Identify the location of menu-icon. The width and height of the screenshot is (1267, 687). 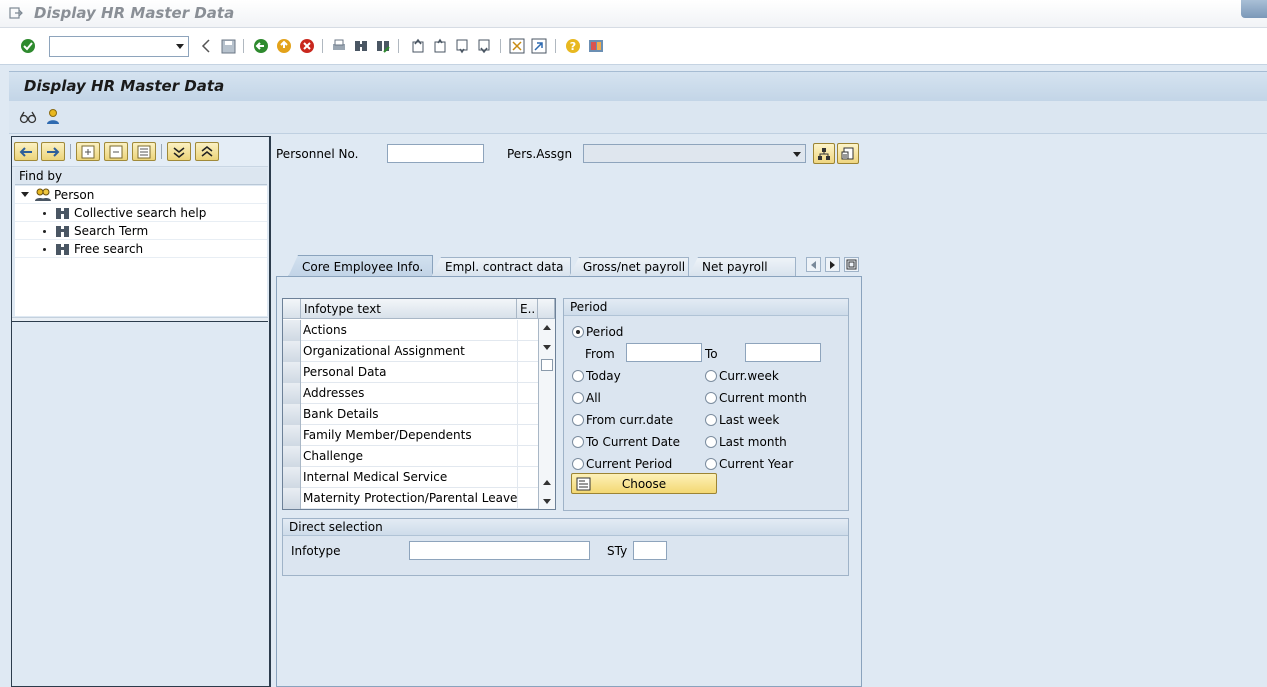
(16, 13).